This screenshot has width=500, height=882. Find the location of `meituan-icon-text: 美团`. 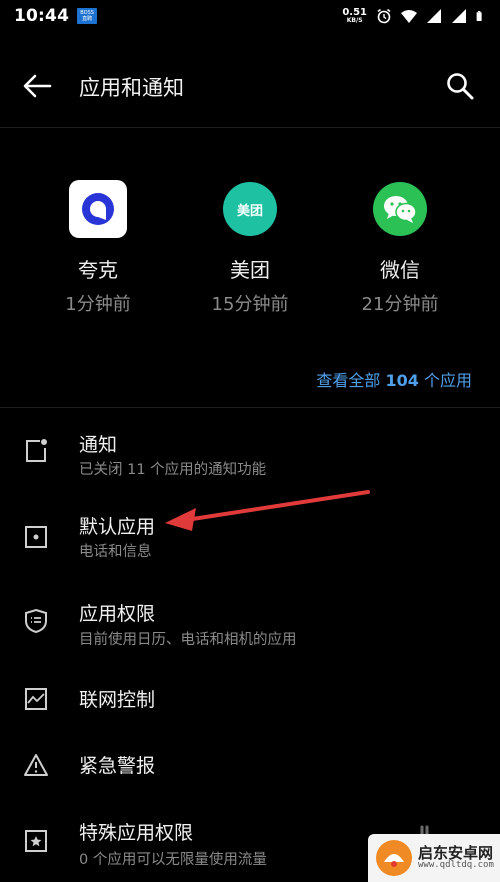

meituan-icon-text: 美团 is located at coordinates (249, 211).